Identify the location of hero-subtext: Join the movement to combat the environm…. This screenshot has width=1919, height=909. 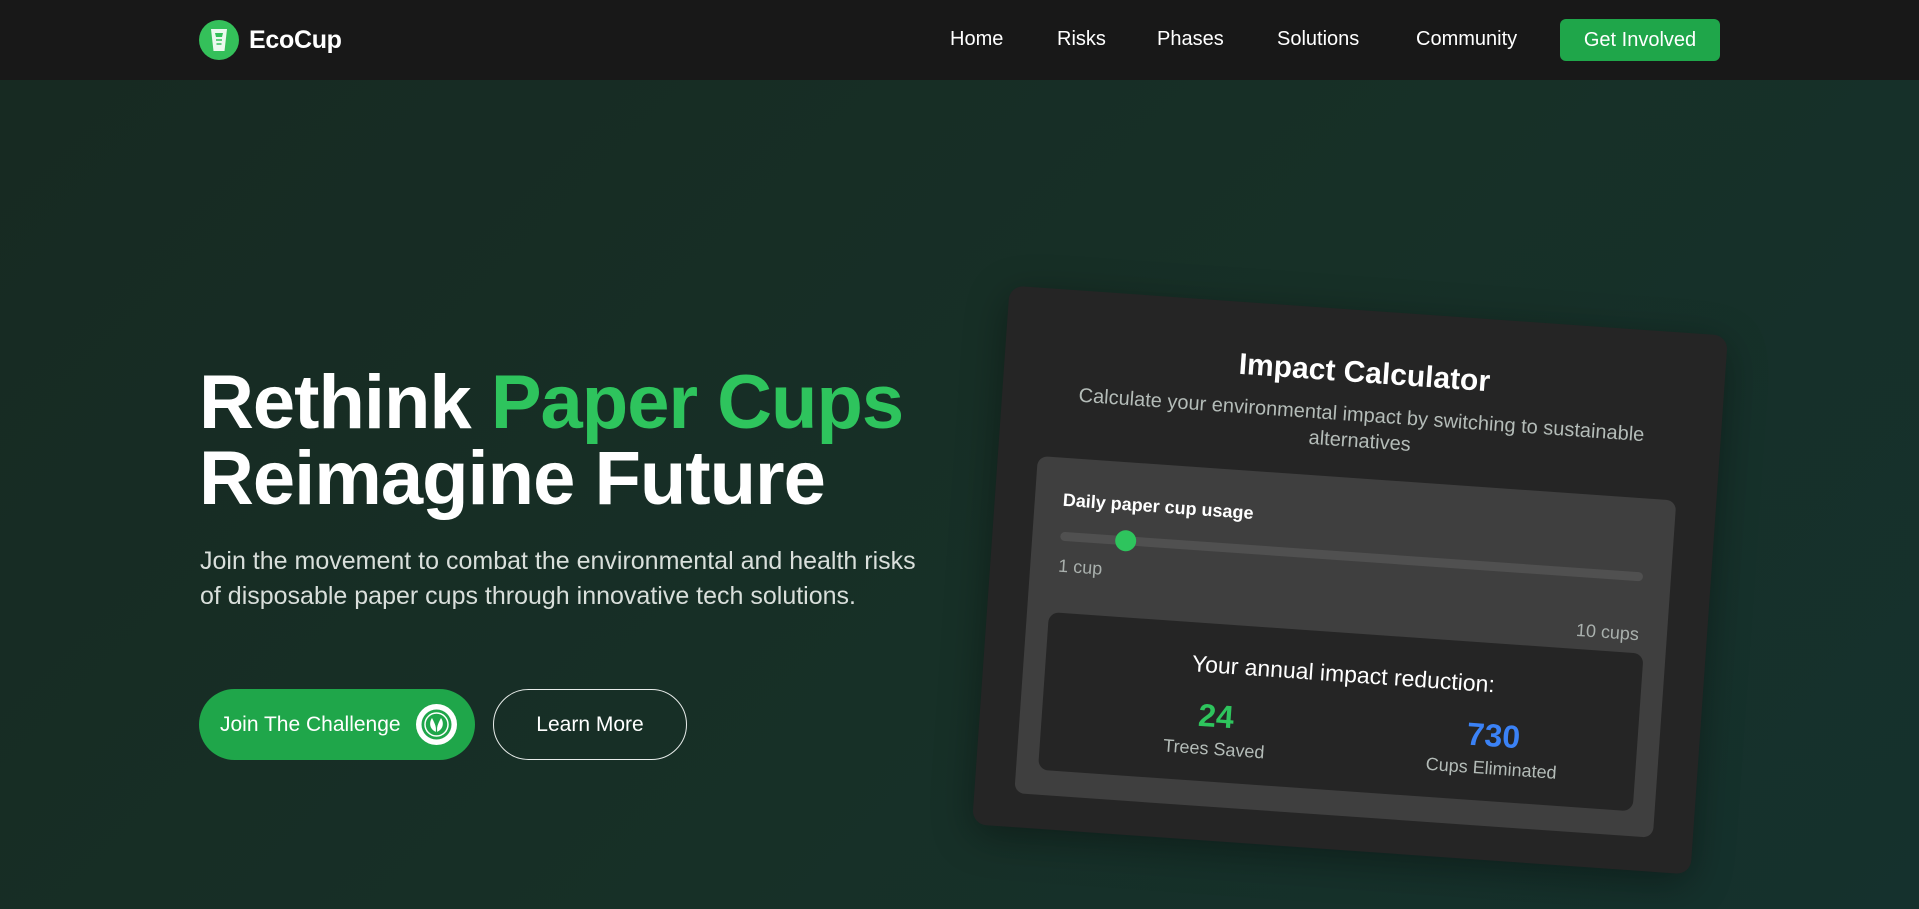
(558, 578).